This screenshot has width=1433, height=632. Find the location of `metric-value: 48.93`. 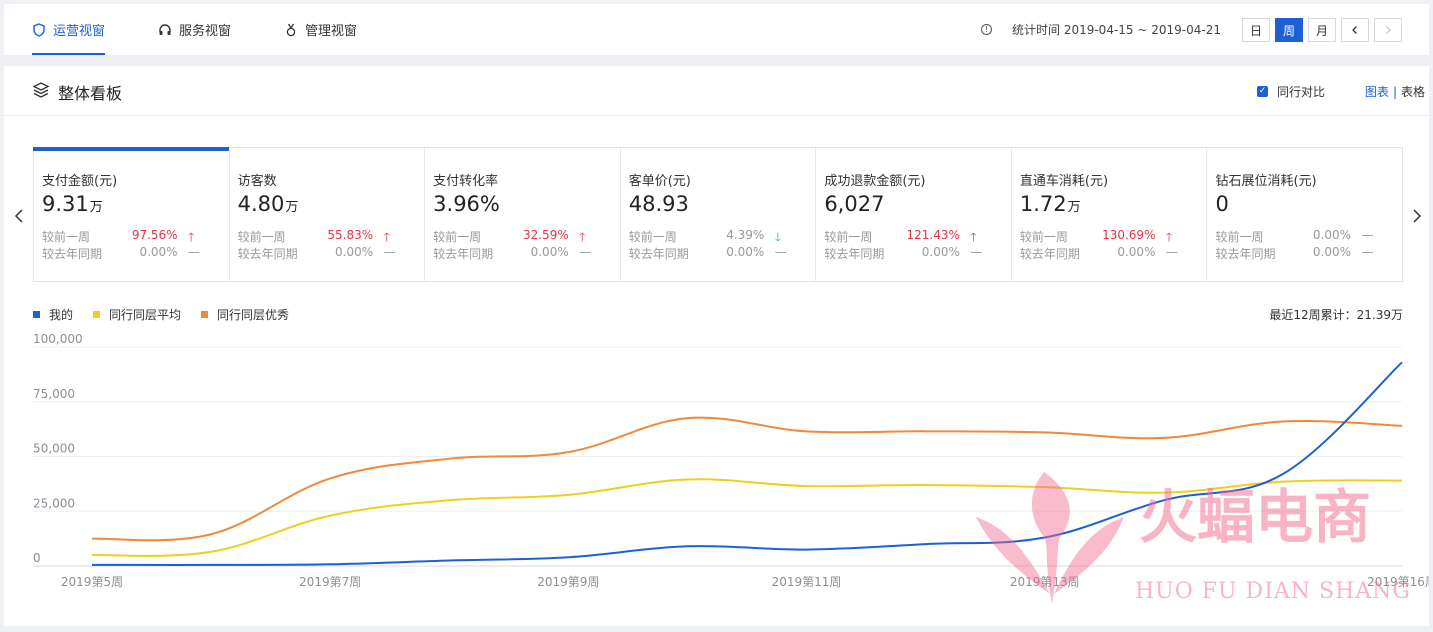

metric-value: 48.93 is located at coordinates (722, 207).